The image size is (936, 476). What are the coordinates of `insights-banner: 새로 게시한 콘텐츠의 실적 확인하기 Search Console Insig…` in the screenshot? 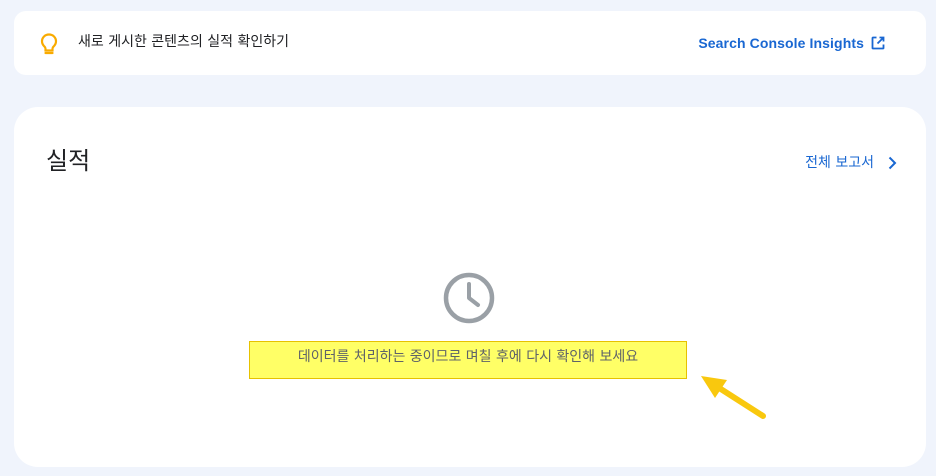 It's located at (470, 43).